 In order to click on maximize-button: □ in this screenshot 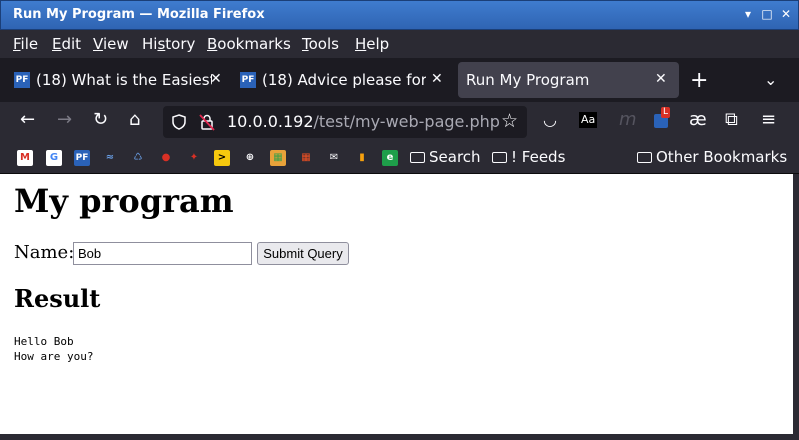, I will do `click(767, 14)`.